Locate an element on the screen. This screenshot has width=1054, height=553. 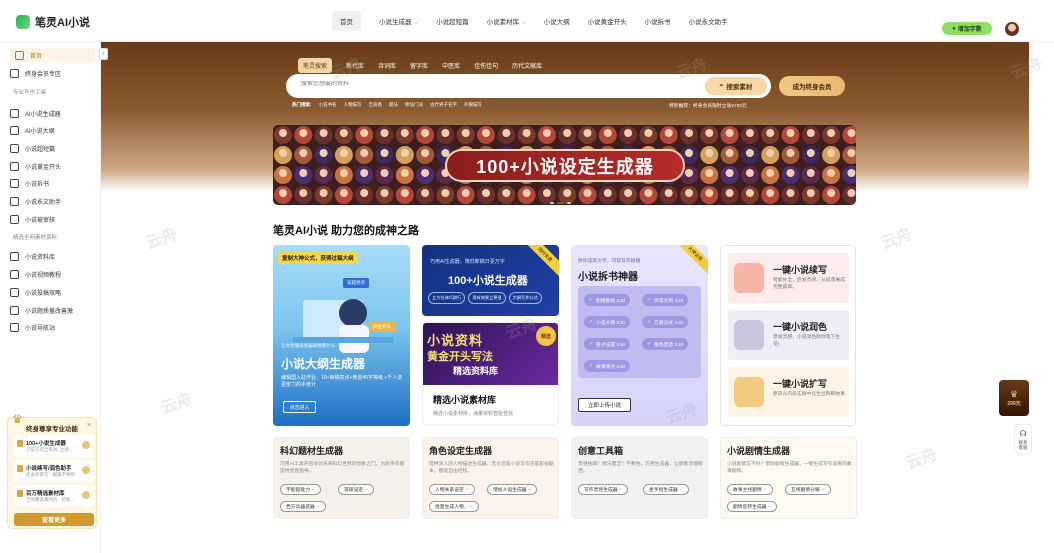
sidebar-item: 小说导航站 is located at coordinates (32, 328).